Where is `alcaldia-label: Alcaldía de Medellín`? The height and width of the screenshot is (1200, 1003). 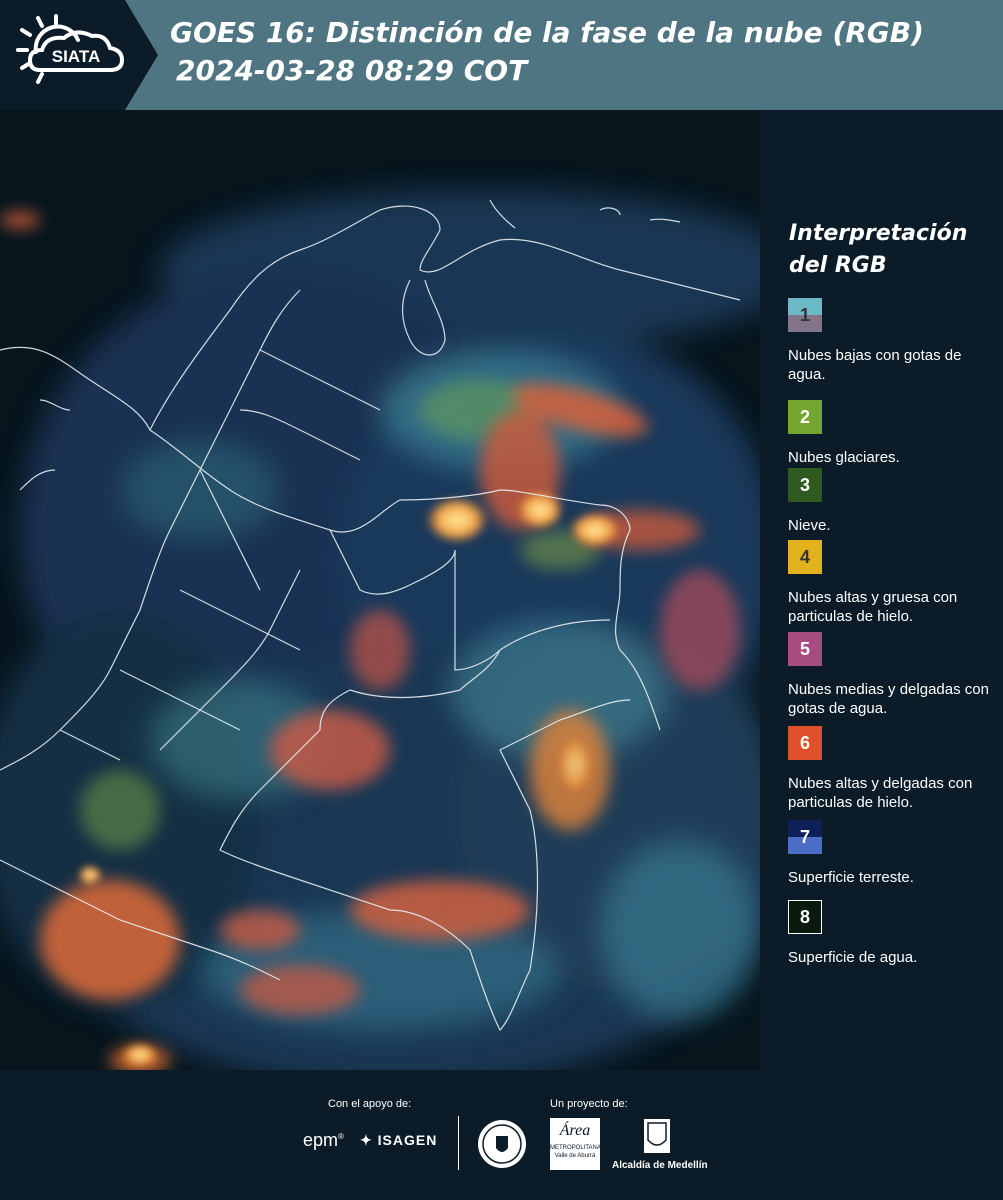 alcaldia-label: Alcaldía de Medellín is located at coordinates (660, 1165).